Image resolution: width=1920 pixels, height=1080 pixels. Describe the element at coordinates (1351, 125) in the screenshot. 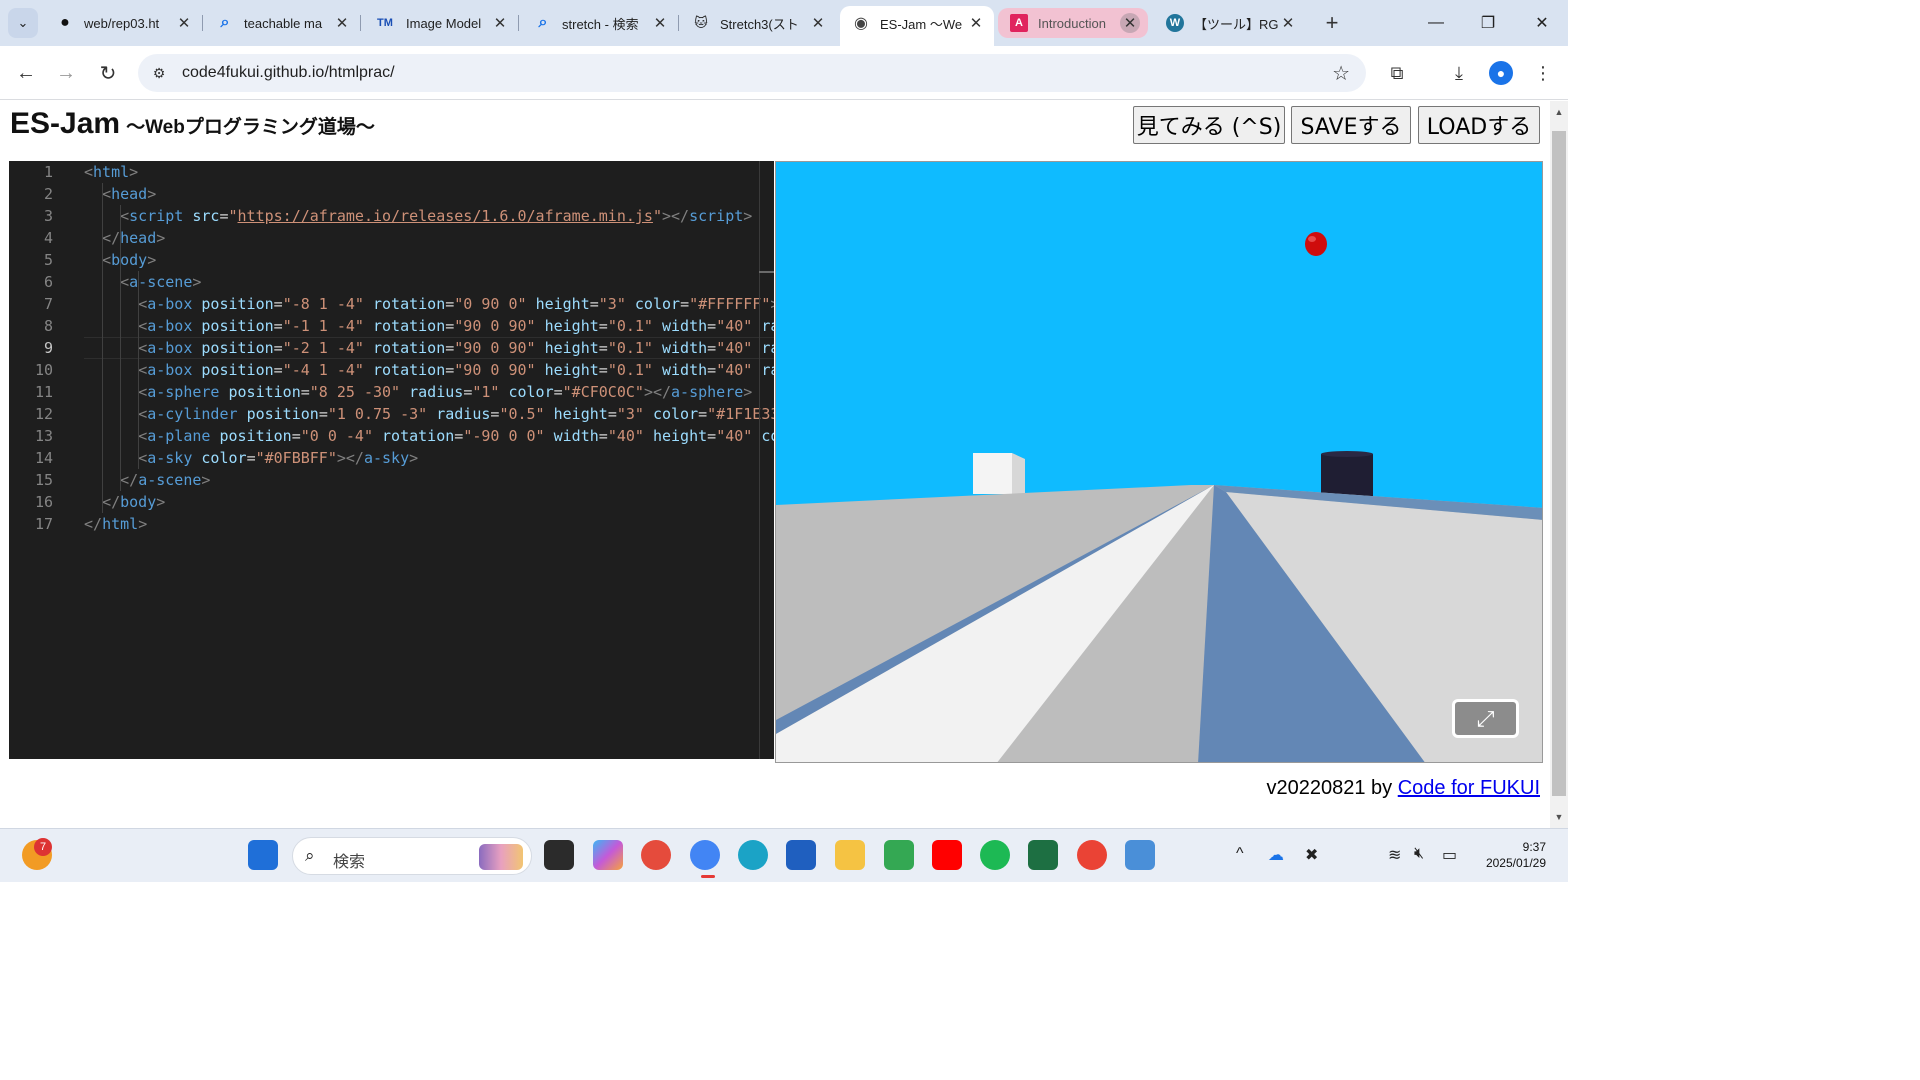

I see `save-button: SAVEする` at that location.